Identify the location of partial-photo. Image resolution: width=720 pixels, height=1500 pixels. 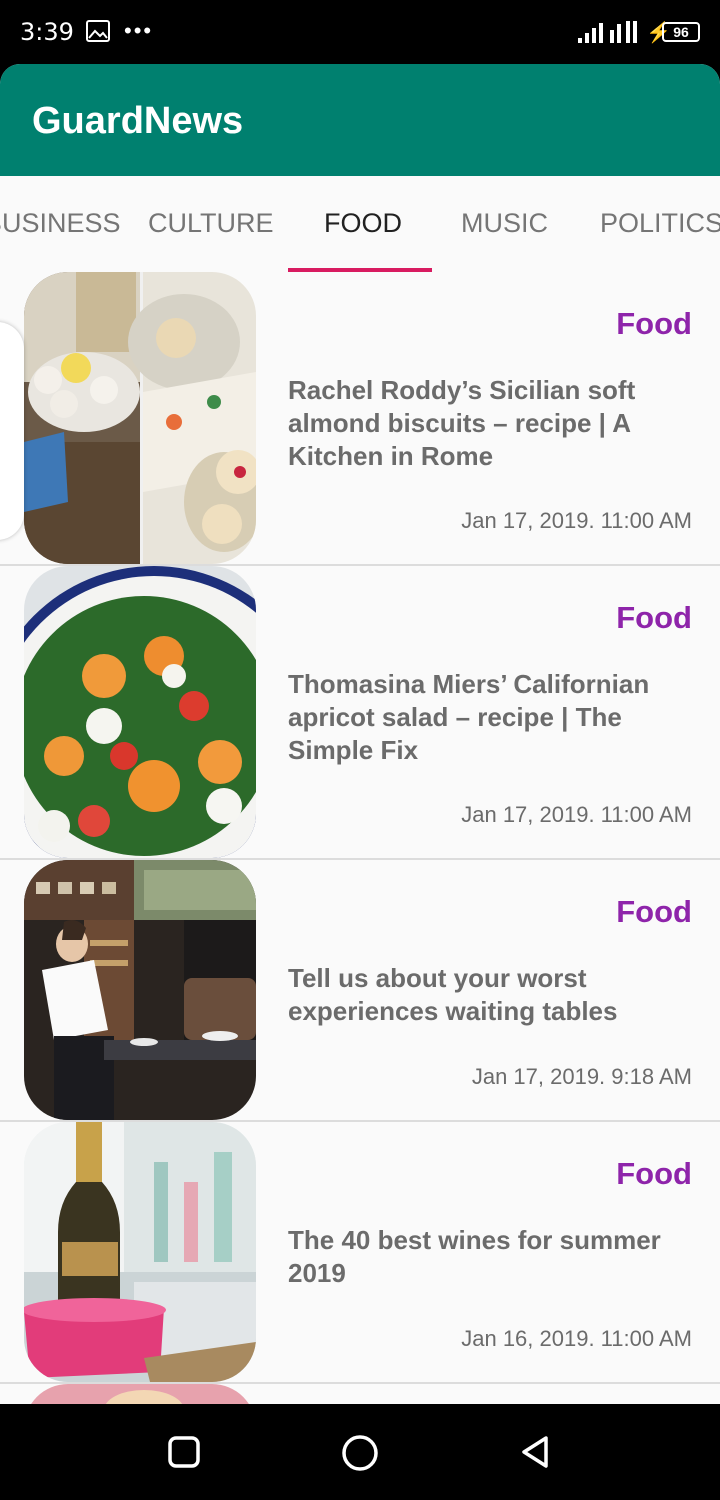
(140, 1394).